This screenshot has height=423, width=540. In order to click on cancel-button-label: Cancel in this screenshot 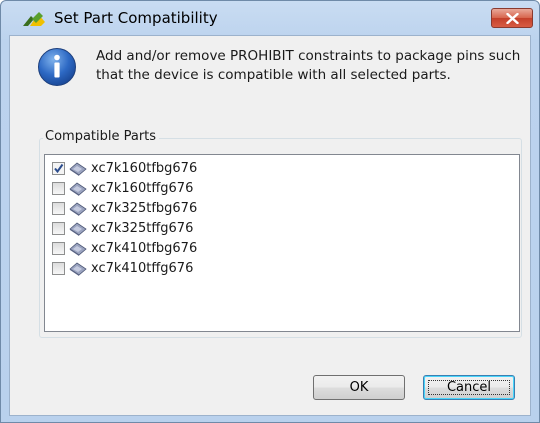, I will do `click(469, 387)`.